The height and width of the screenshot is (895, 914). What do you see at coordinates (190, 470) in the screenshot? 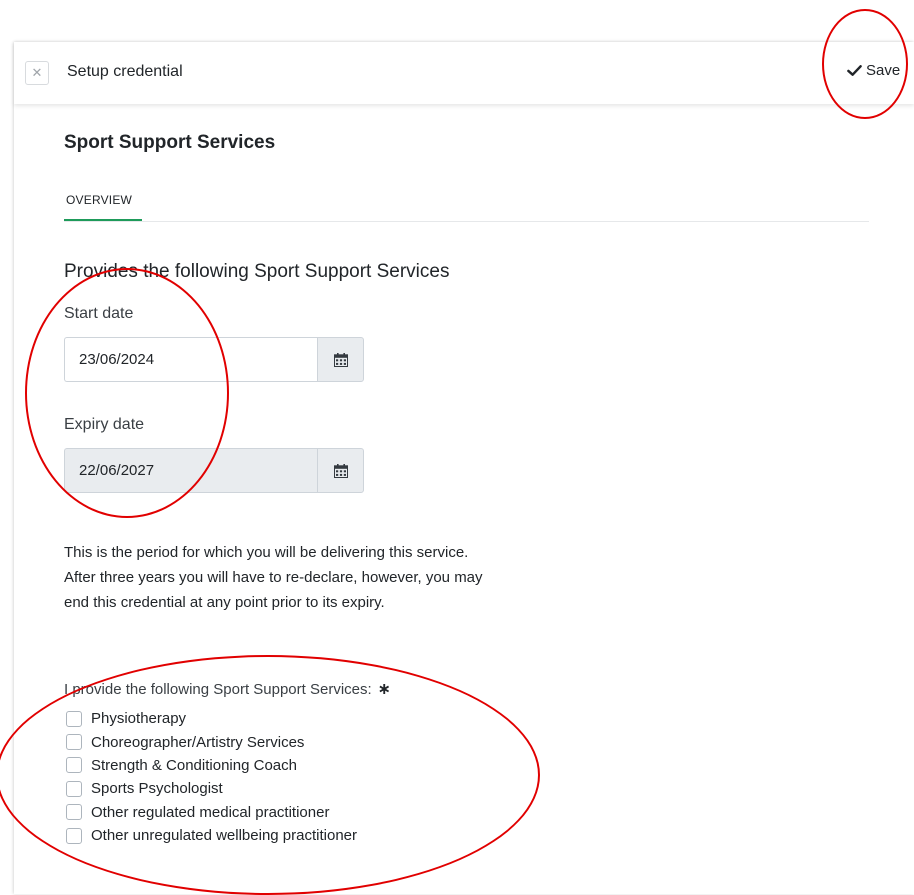
I see `expiry-date-input: 22/06/2027` at bounding box center [190, 470].